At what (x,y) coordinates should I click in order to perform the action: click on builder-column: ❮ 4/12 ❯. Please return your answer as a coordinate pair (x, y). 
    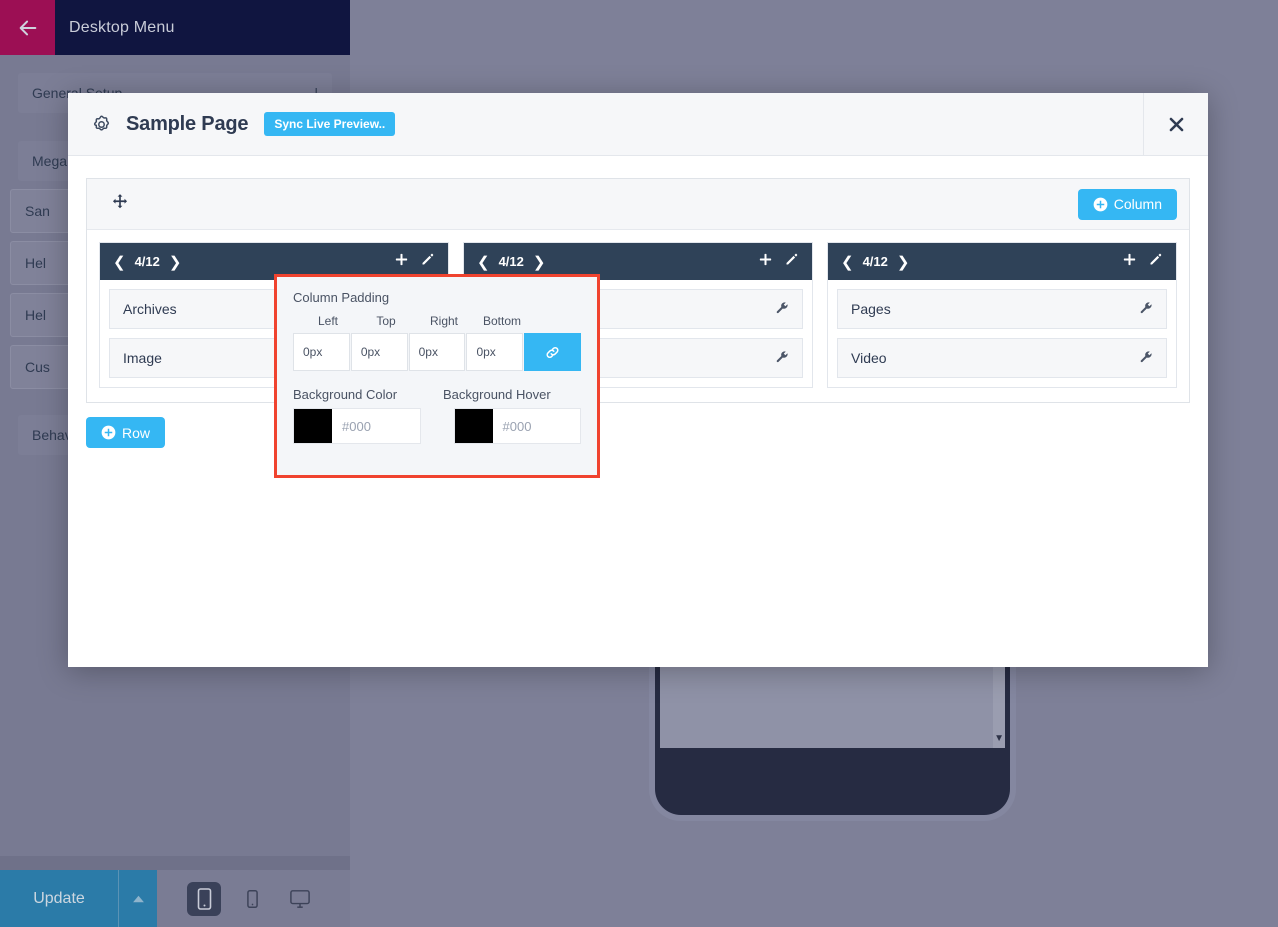
    Looking at the image, I should click on (1002, 315).